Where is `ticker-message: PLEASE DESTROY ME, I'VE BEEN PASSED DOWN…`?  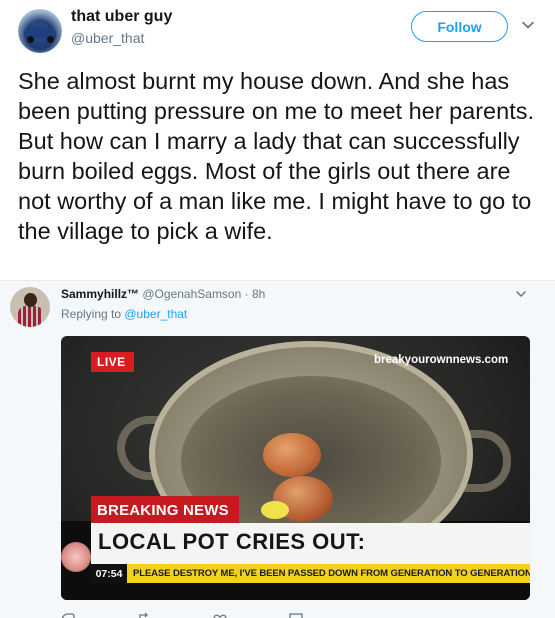
ticker-message: PLEASE DESTROY ME, I'VE BEEN PASSED DOWN… is located at coordinates (331, 573).